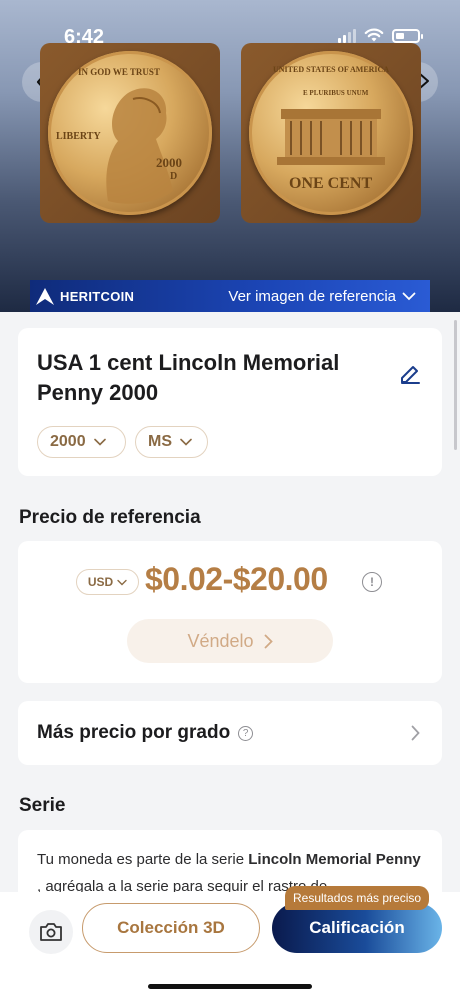 The width and height of the screenshot is (460, 1000). What do you see at coordinates (336, 93) in the screenshot?
I see `coin-reverse-motto: E PLURIBUS UNUM` at bounding box center [336, 93].